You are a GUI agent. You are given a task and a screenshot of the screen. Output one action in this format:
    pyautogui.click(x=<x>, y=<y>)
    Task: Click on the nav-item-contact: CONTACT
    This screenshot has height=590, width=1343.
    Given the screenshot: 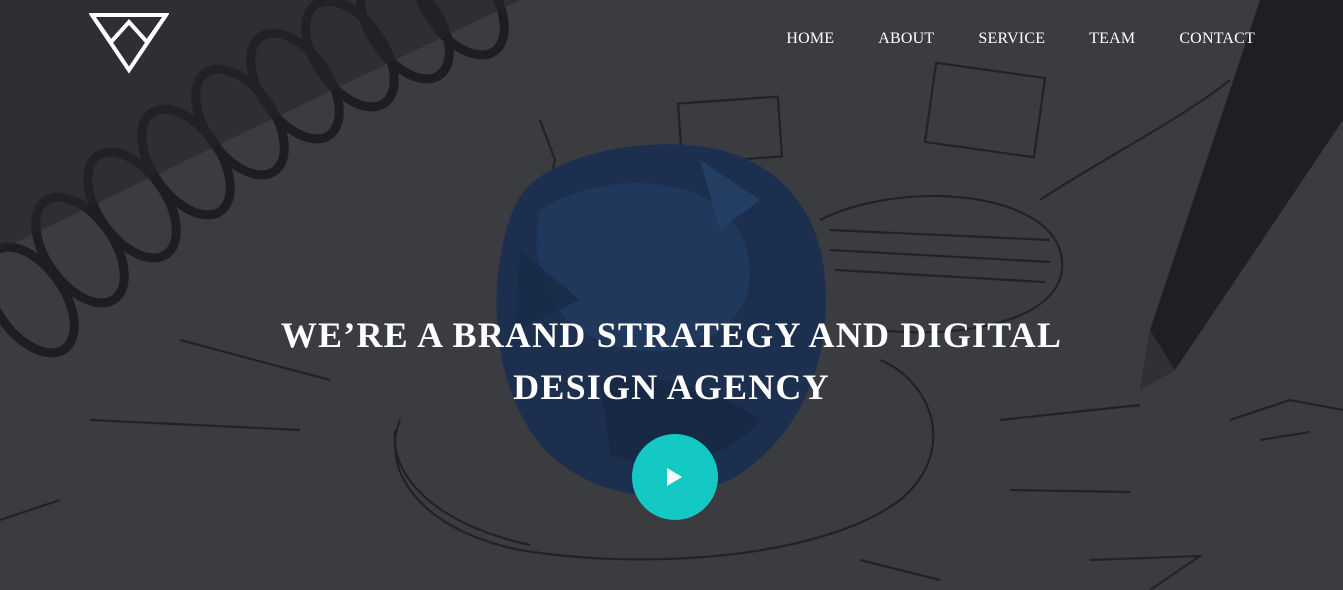 What is the action you would take?
    pyautogui.click(x=1217, y=39)
    